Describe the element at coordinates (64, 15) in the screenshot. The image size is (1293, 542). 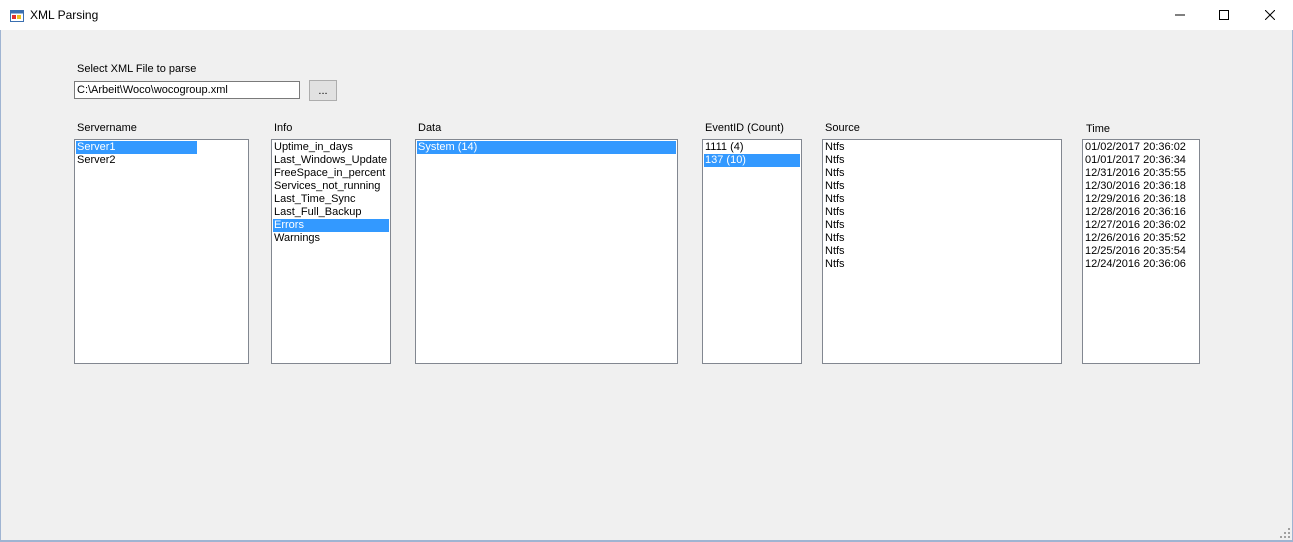
I see `window-title: XML Parsing` at that location.